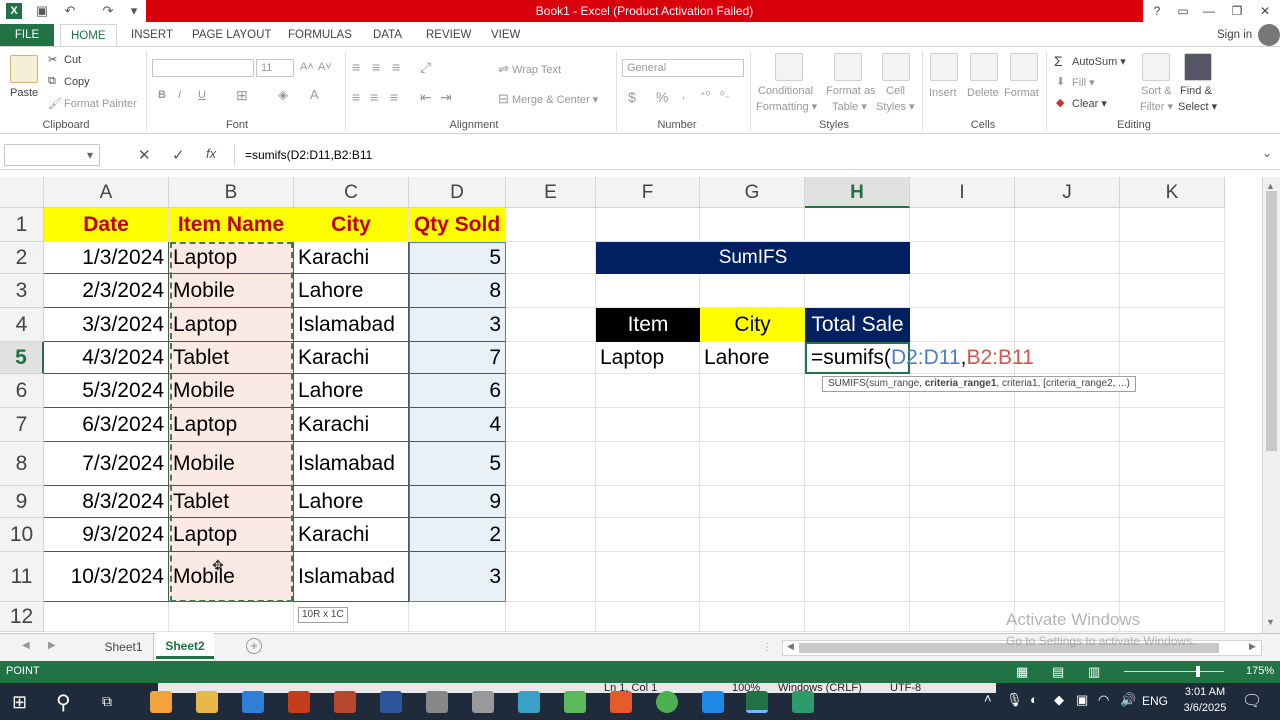 This screenshot has width=1280, height=720. I want to click on ribbon-display-options-button: ▭, so click(1183, 11).